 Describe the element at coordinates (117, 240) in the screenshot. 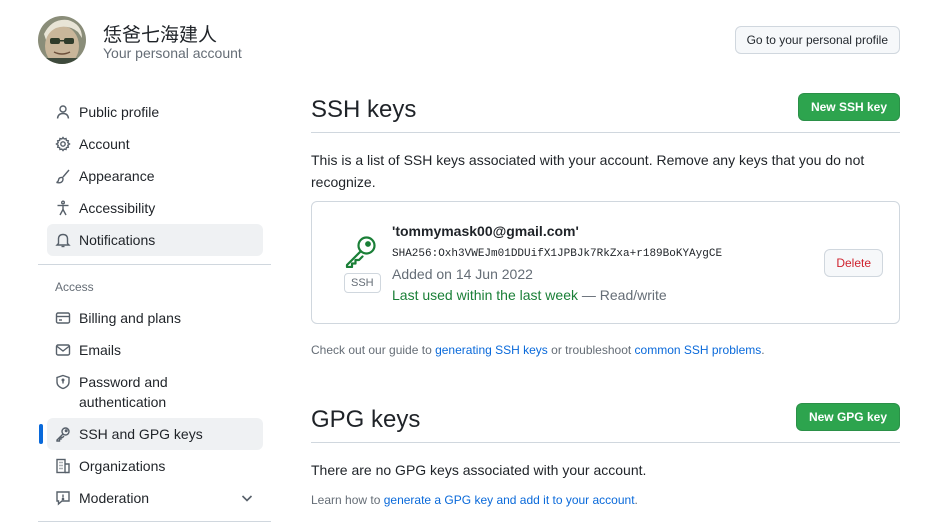

I see `sidebar-item-label: Notifications` at that location.